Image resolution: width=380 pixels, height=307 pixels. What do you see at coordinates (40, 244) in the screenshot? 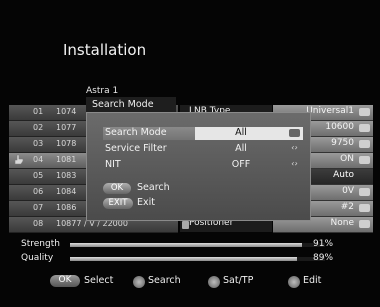
I see `strength-label: Strength` at bounding box center [40, 244].